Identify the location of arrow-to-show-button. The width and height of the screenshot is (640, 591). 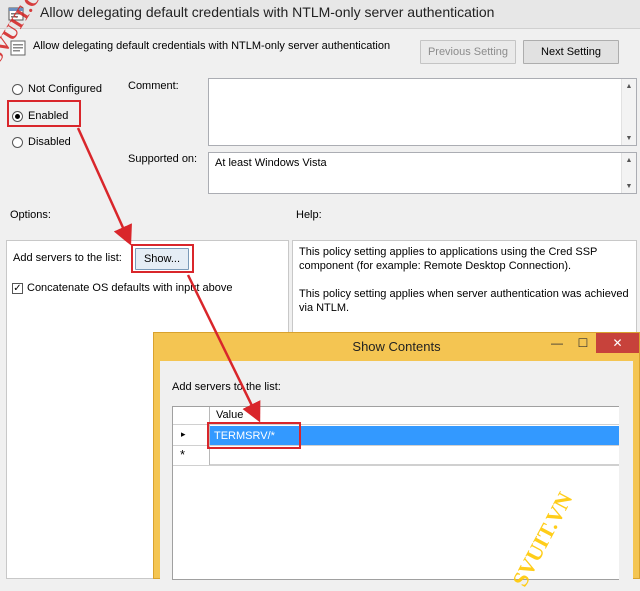
(104, 186).